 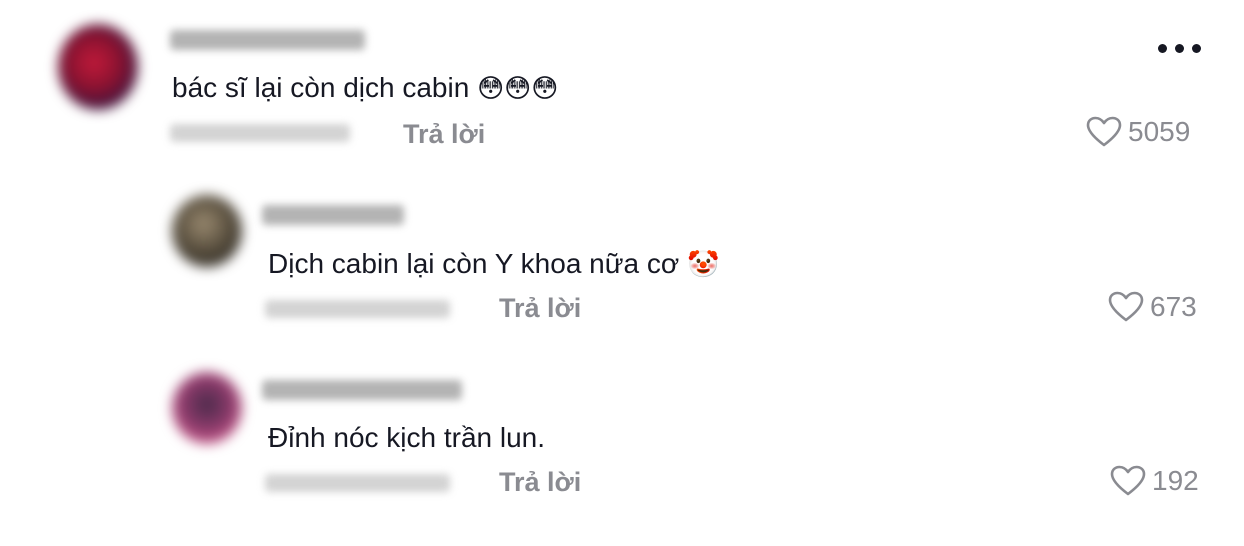 What do you see at coordinates (494, 264) in the screenshot?
I see `comment-text: Dịch cabin lại còn Y khoa nữa cơ 🤡` at bounding box center [494, 264].